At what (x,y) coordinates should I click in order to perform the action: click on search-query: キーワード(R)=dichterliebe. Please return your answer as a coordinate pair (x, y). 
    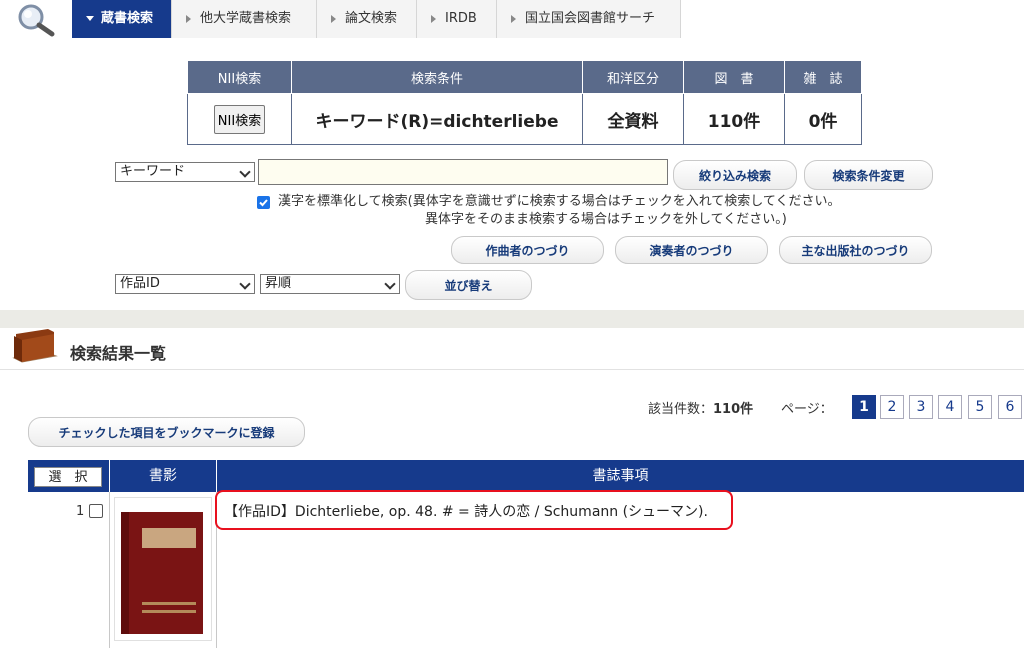
    Looking at the image, I should click on (437, 119).